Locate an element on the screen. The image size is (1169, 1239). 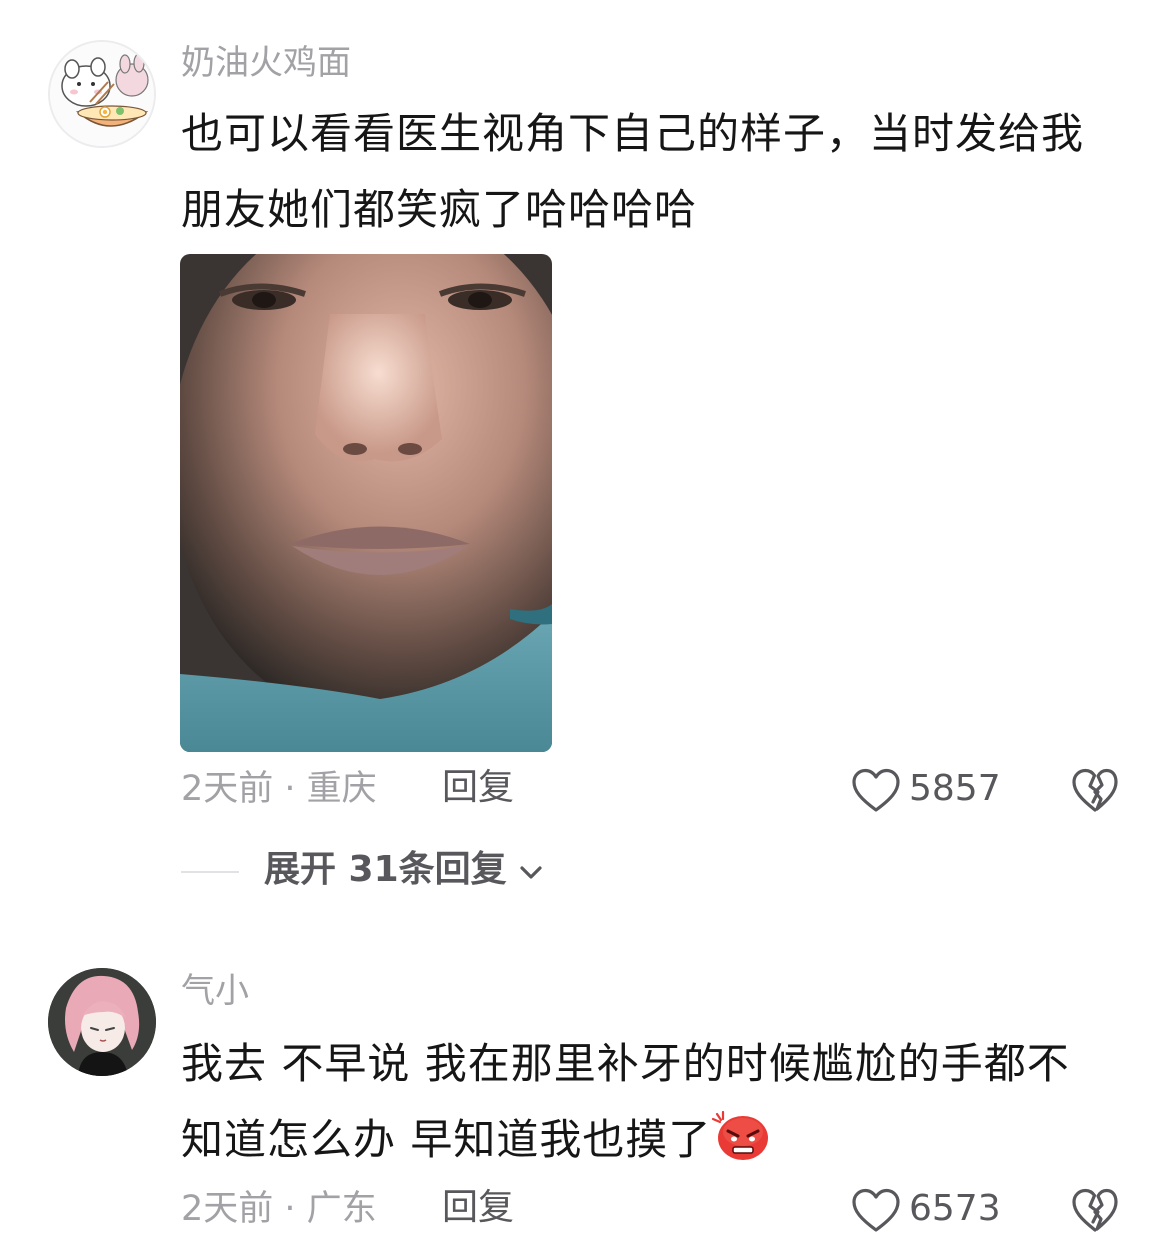
like-count: 6573 is located at coordinates (955, 1208).